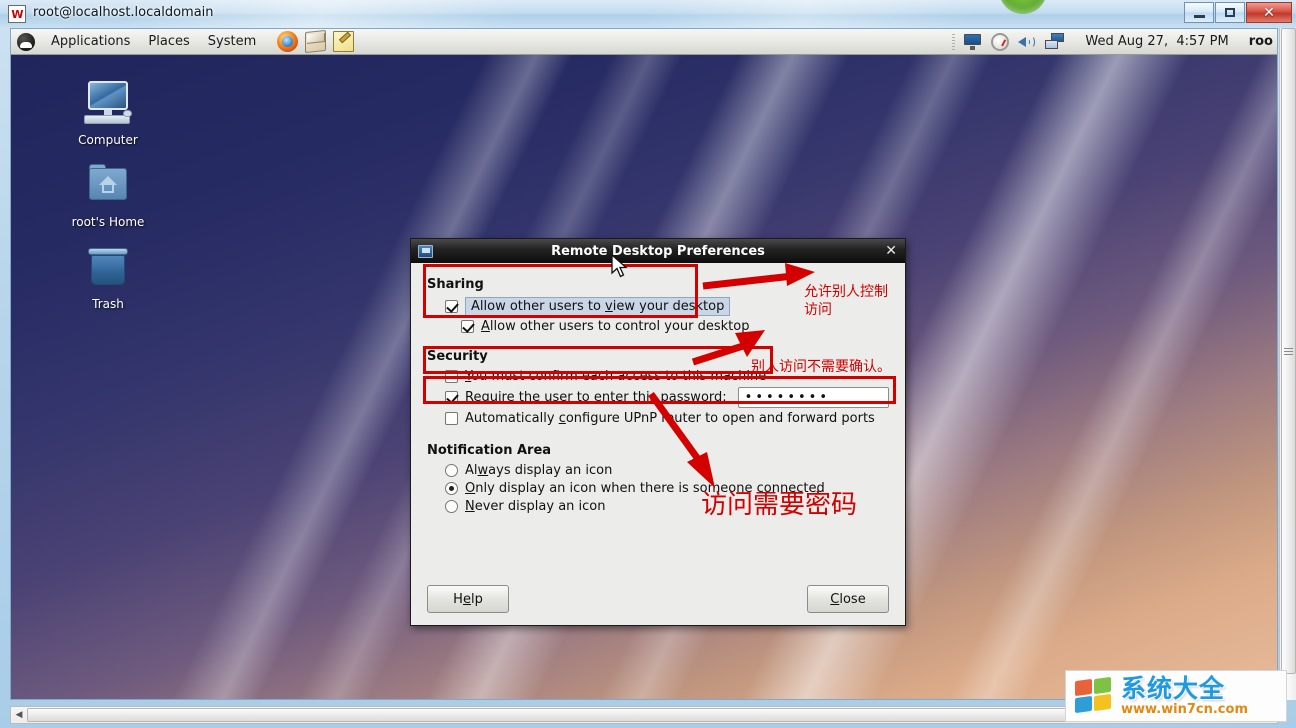  Describe the element at coordinates (973, 42) in the screenshot. I see `display-icon` at that location.